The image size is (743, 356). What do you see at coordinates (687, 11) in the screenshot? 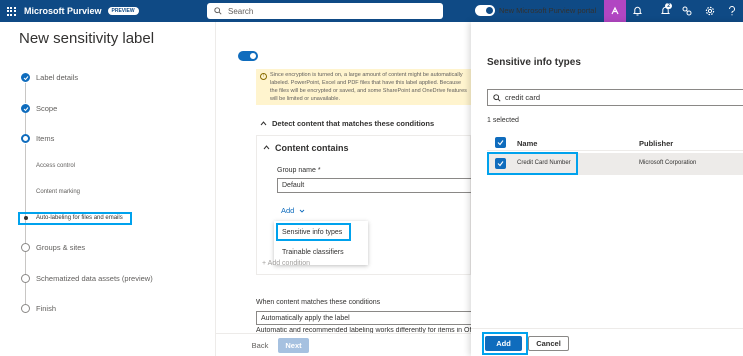
I see `link-icon` at bounding box center [687, 11].